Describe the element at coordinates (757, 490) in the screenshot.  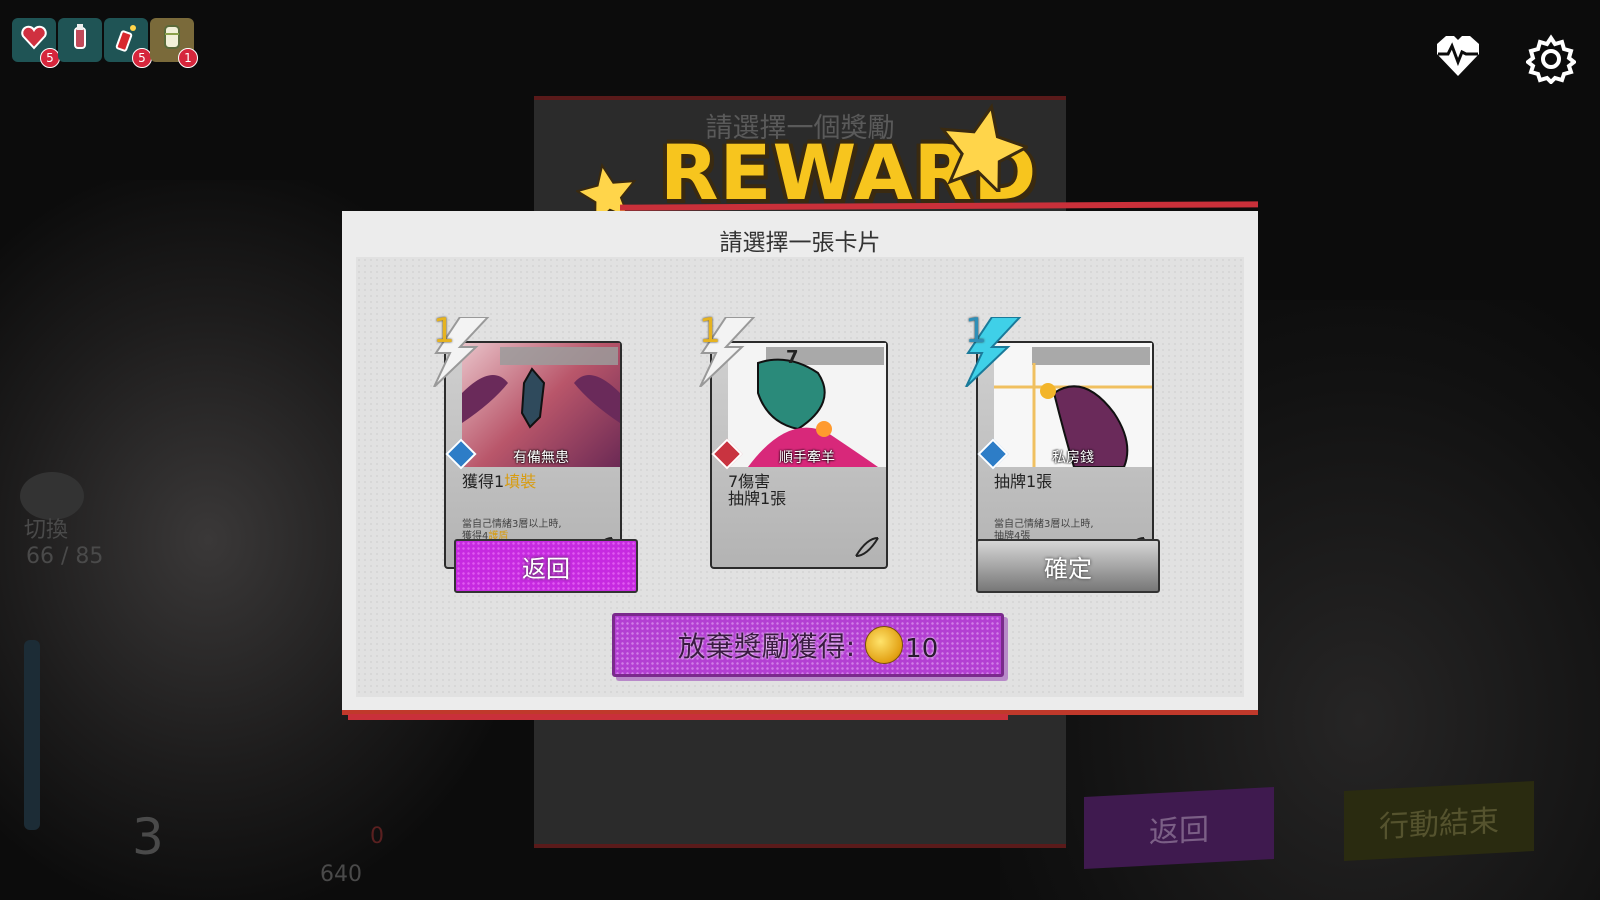
I see `card-description: 7傷害 抽牌1張` at that location.